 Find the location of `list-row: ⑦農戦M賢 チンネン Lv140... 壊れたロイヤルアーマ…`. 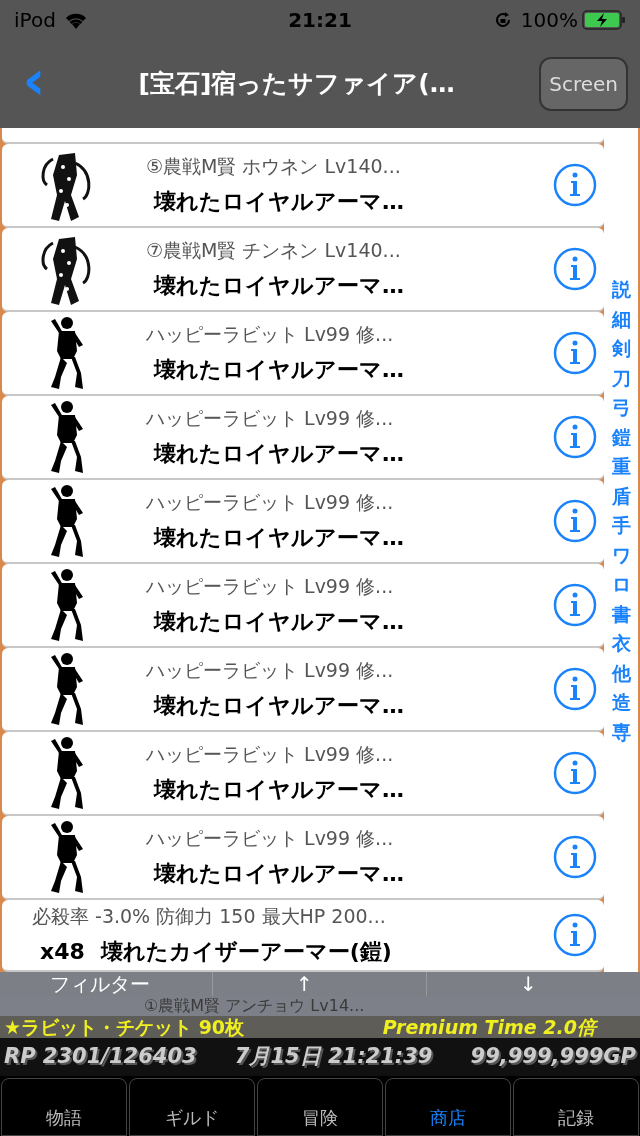

list-row: ⑦農戦M賢 チンネン Lv140... 壊れたロイヤルアーマ… is located at coordinates (303, 270).